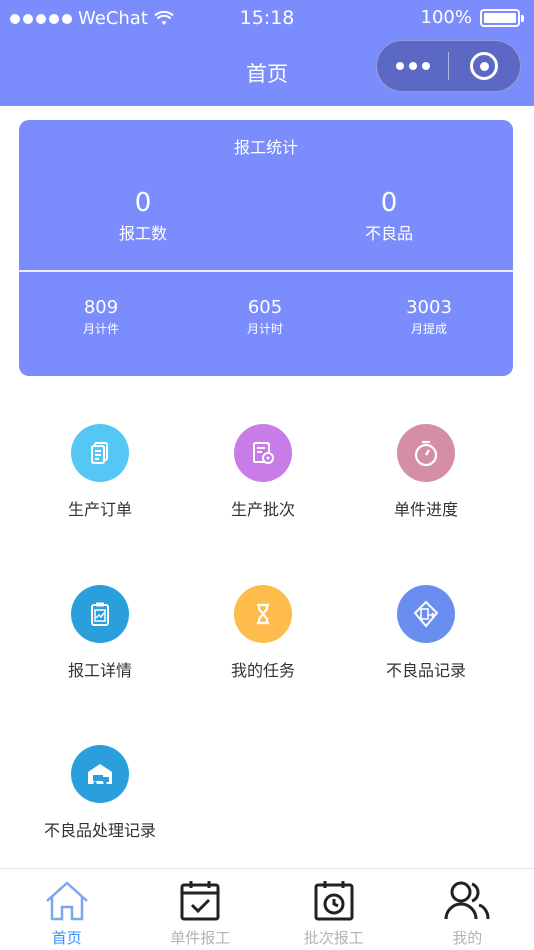 The width and height of the screenshot is (534, 950). I want to click on stat-defect-count: 0 不良品, so click(389, 216).